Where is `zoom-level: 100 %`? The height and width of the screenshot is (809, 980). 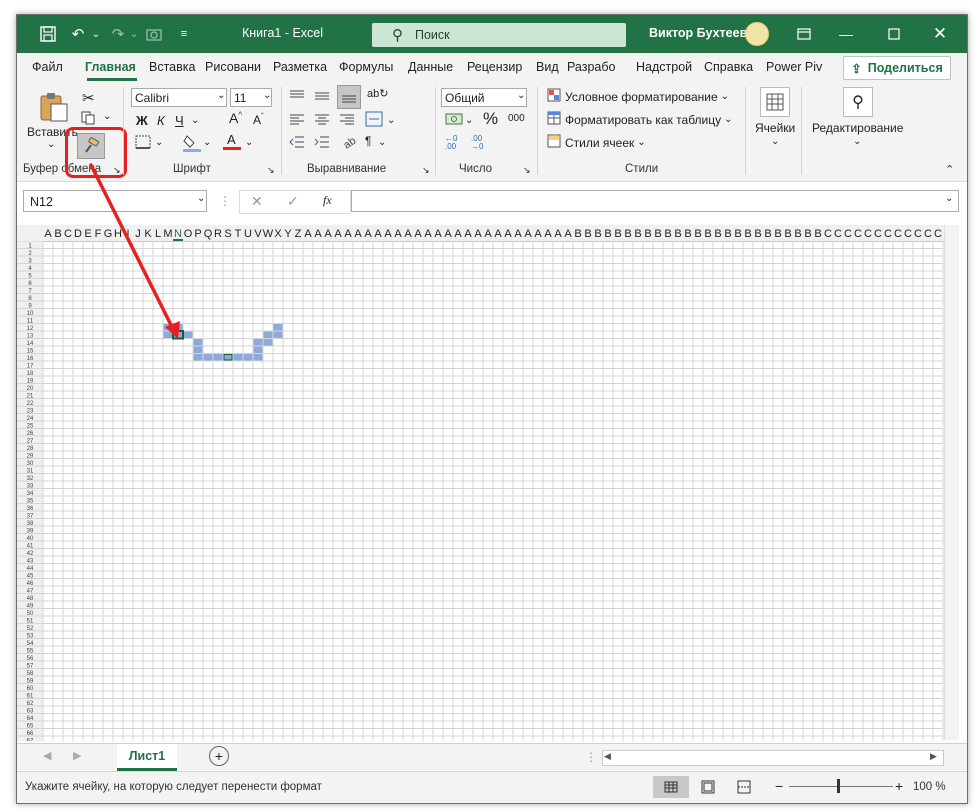 zoom-level: 100 % is located at coordinates (929, 787).